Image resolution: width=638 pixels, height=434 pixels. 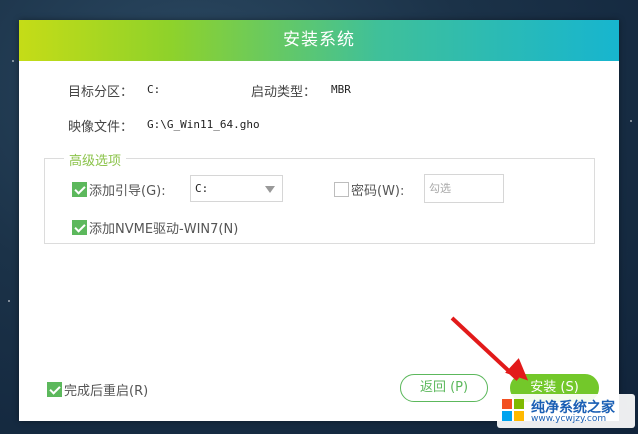 What do you see at coordinates (319, 40) in the screenshot?
I see `dialog-title: 安装系统` at bounding box center [319, 40].